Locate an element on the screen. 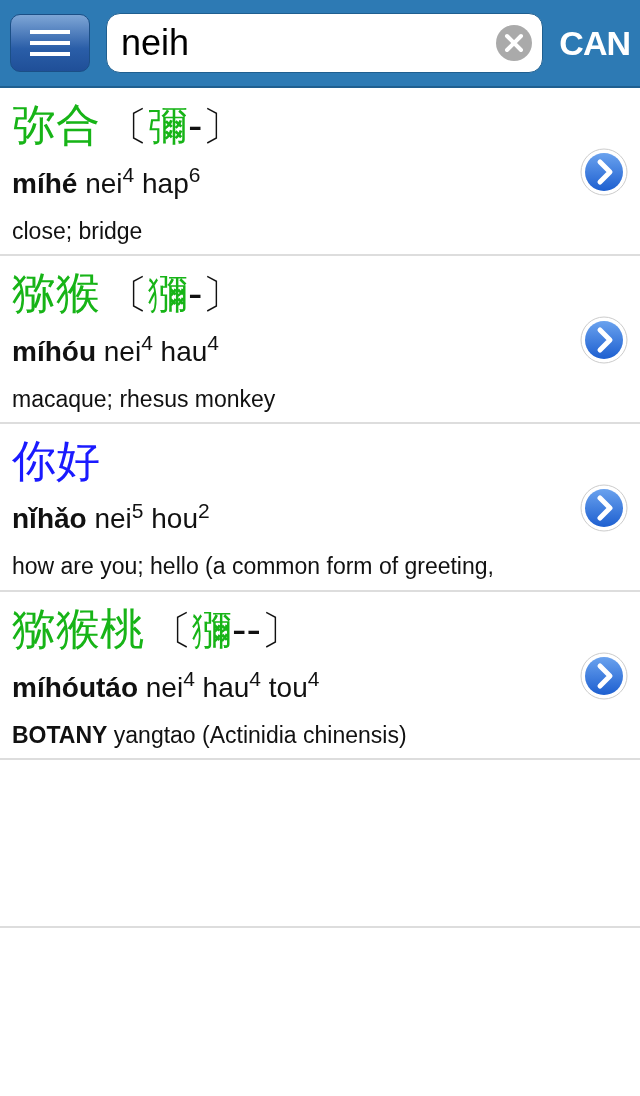 The image size is (640, 1096). pronunciation: míhóutáo nei$^{4}$ hau$^{4}$ tou$^{4}$ is located at coordinates (166, 687).